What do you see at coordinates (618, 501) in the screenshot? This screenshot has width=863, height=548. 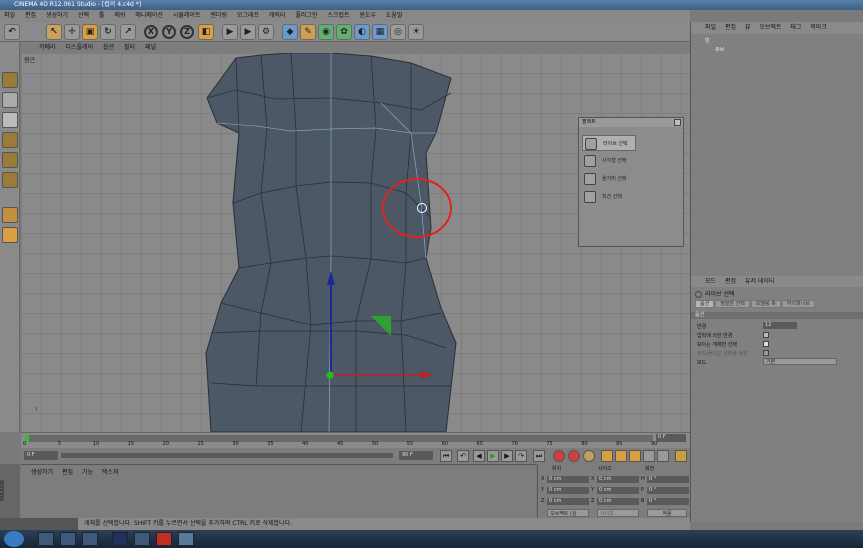 I see `size-z-field: 0 cm` at bounding box center [618, 501].